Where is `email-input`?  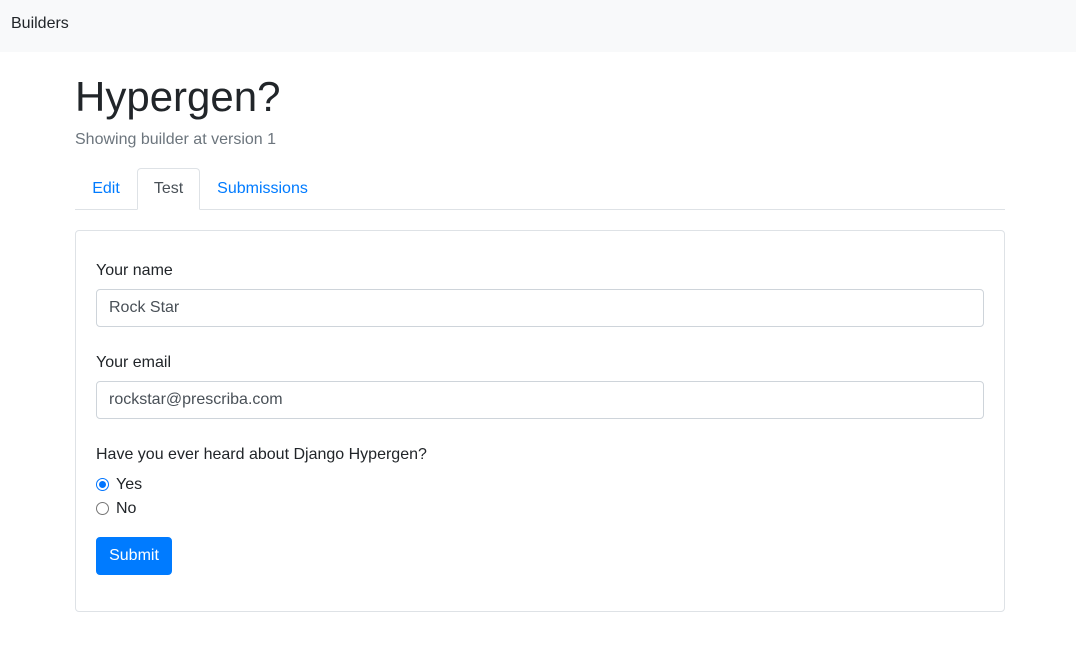 email-input is located at coordinates (540, 400).